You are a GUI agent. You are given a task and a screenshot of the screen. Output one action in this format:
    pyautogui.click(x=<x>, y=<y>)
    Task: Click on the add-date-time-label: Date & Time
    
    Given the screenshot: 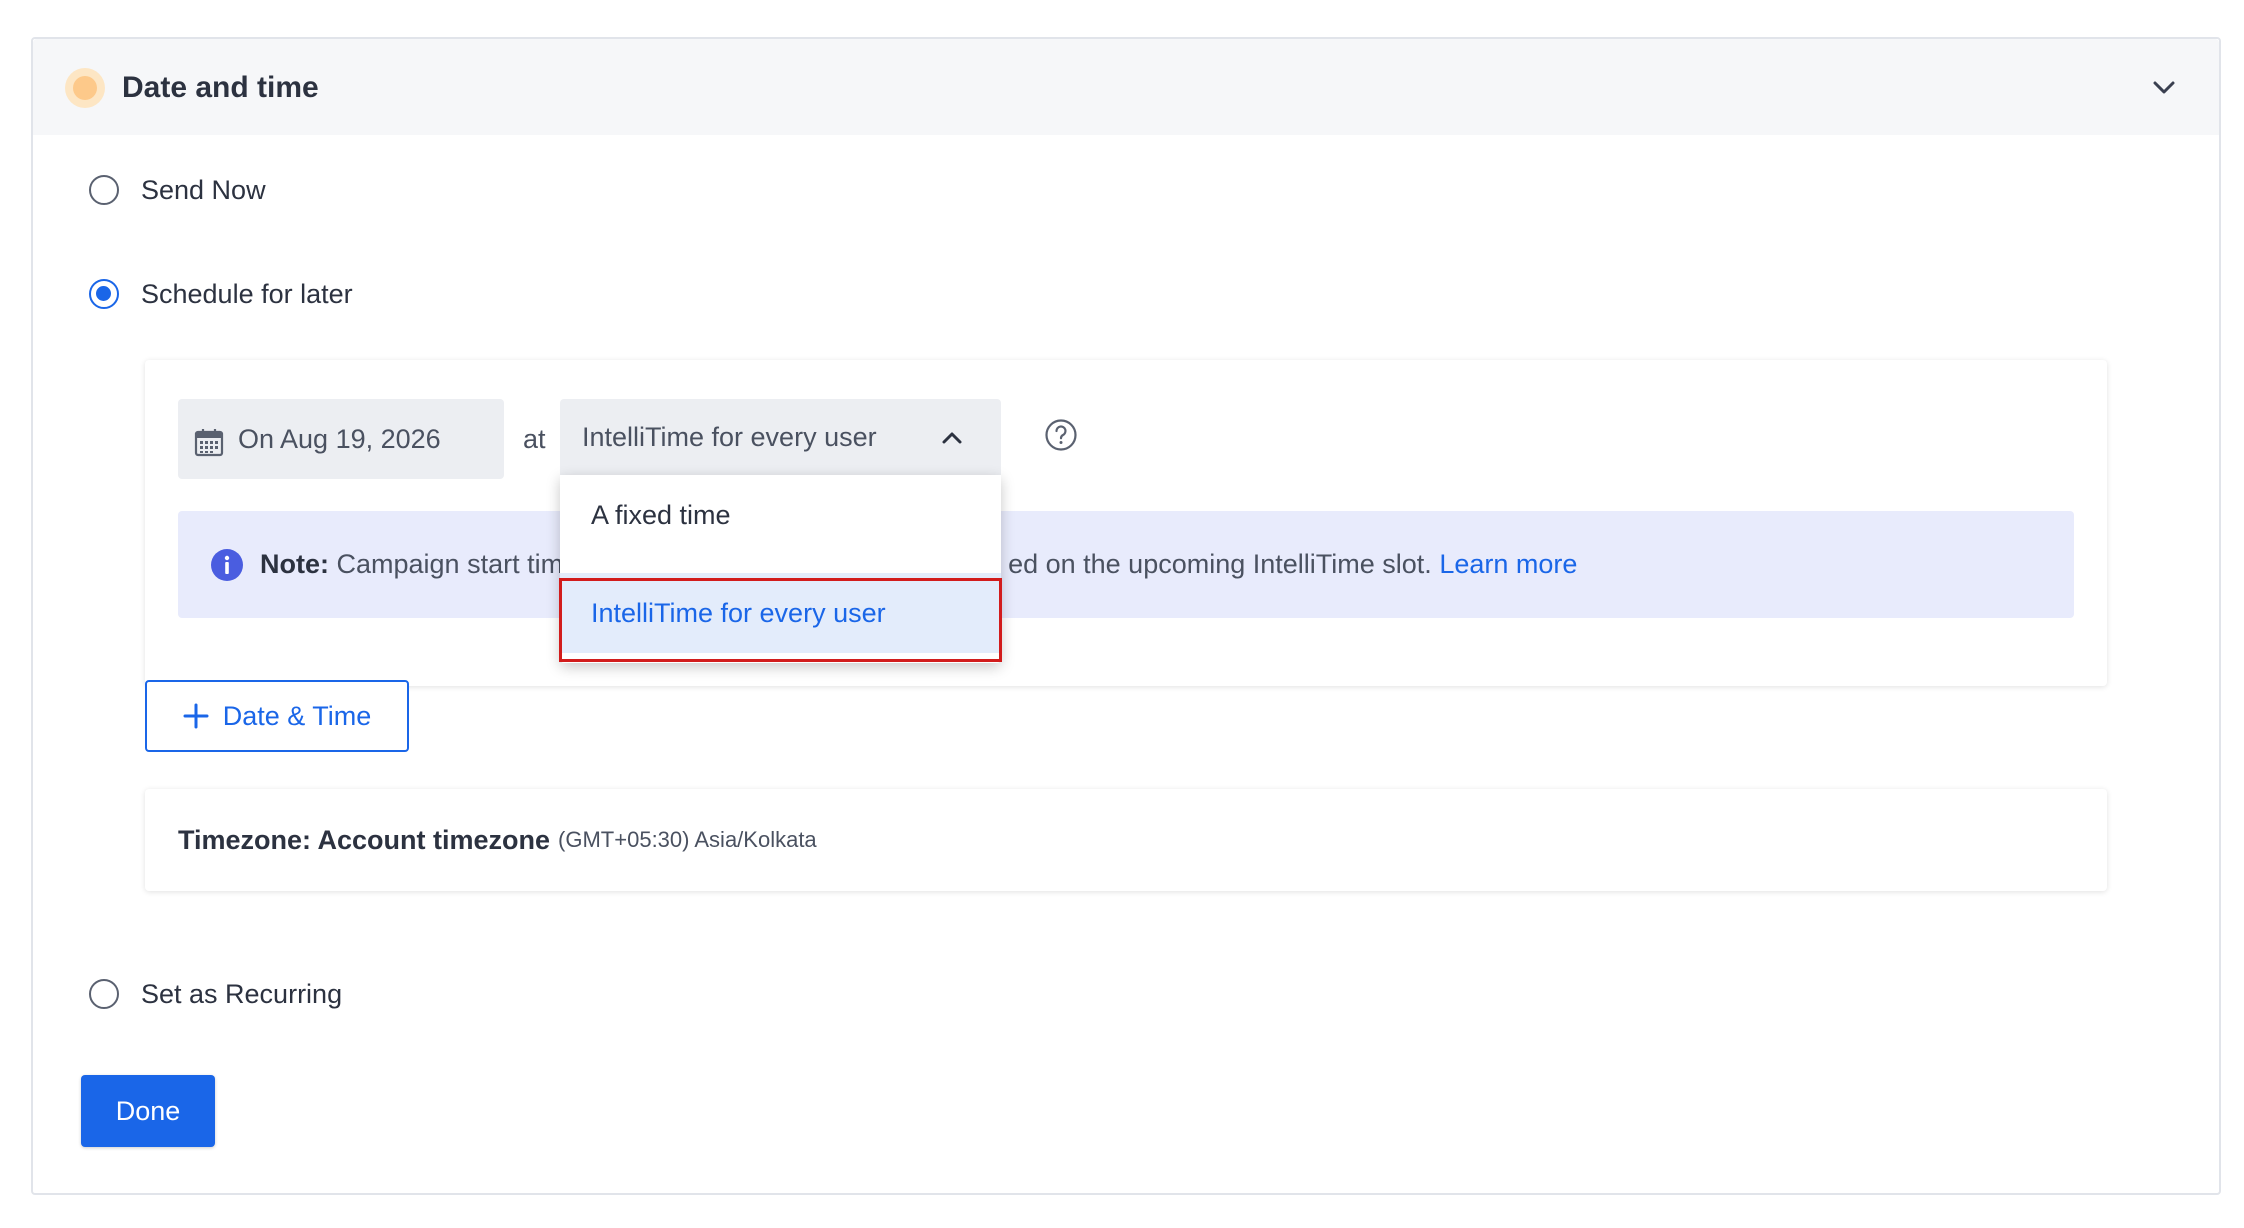 What is the action you would take?
    pyautogui.click(x=297, y=715)
    